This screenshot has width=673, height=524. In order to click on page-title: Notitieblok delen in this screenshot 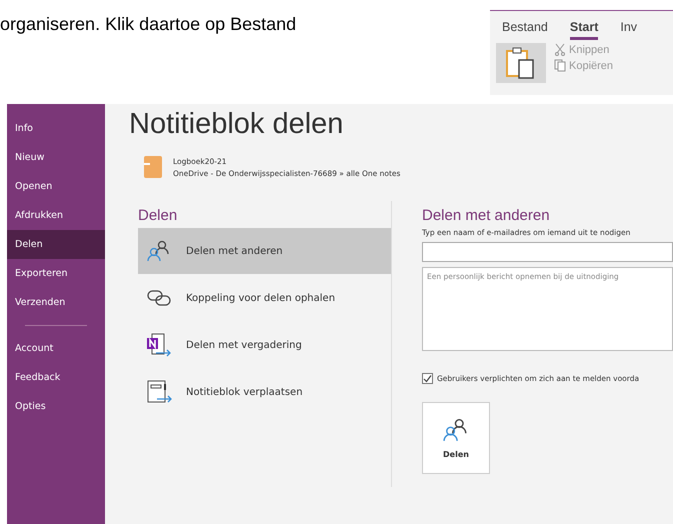, I will do `click(236, 124)`.